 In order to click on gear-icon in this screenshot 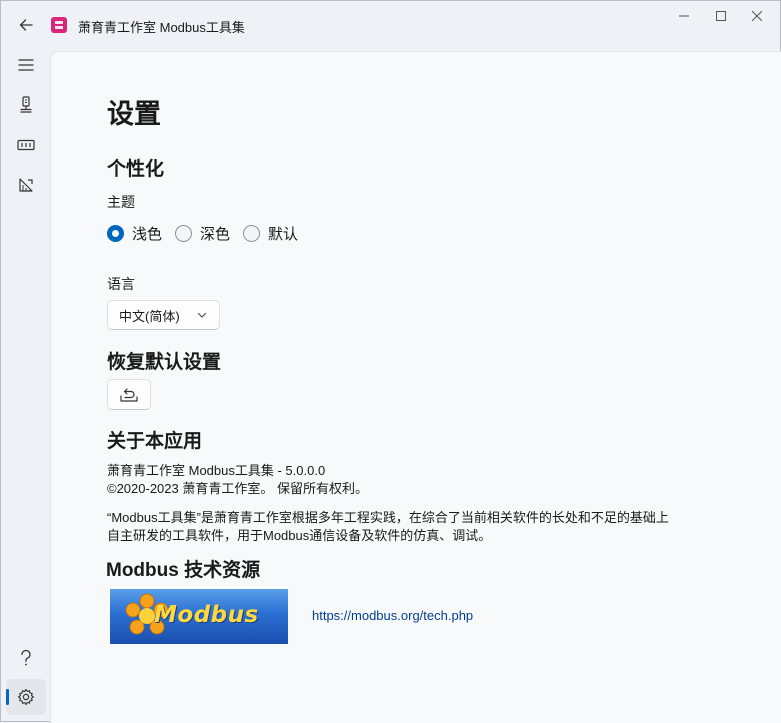, I will do `click(25, 697)`.